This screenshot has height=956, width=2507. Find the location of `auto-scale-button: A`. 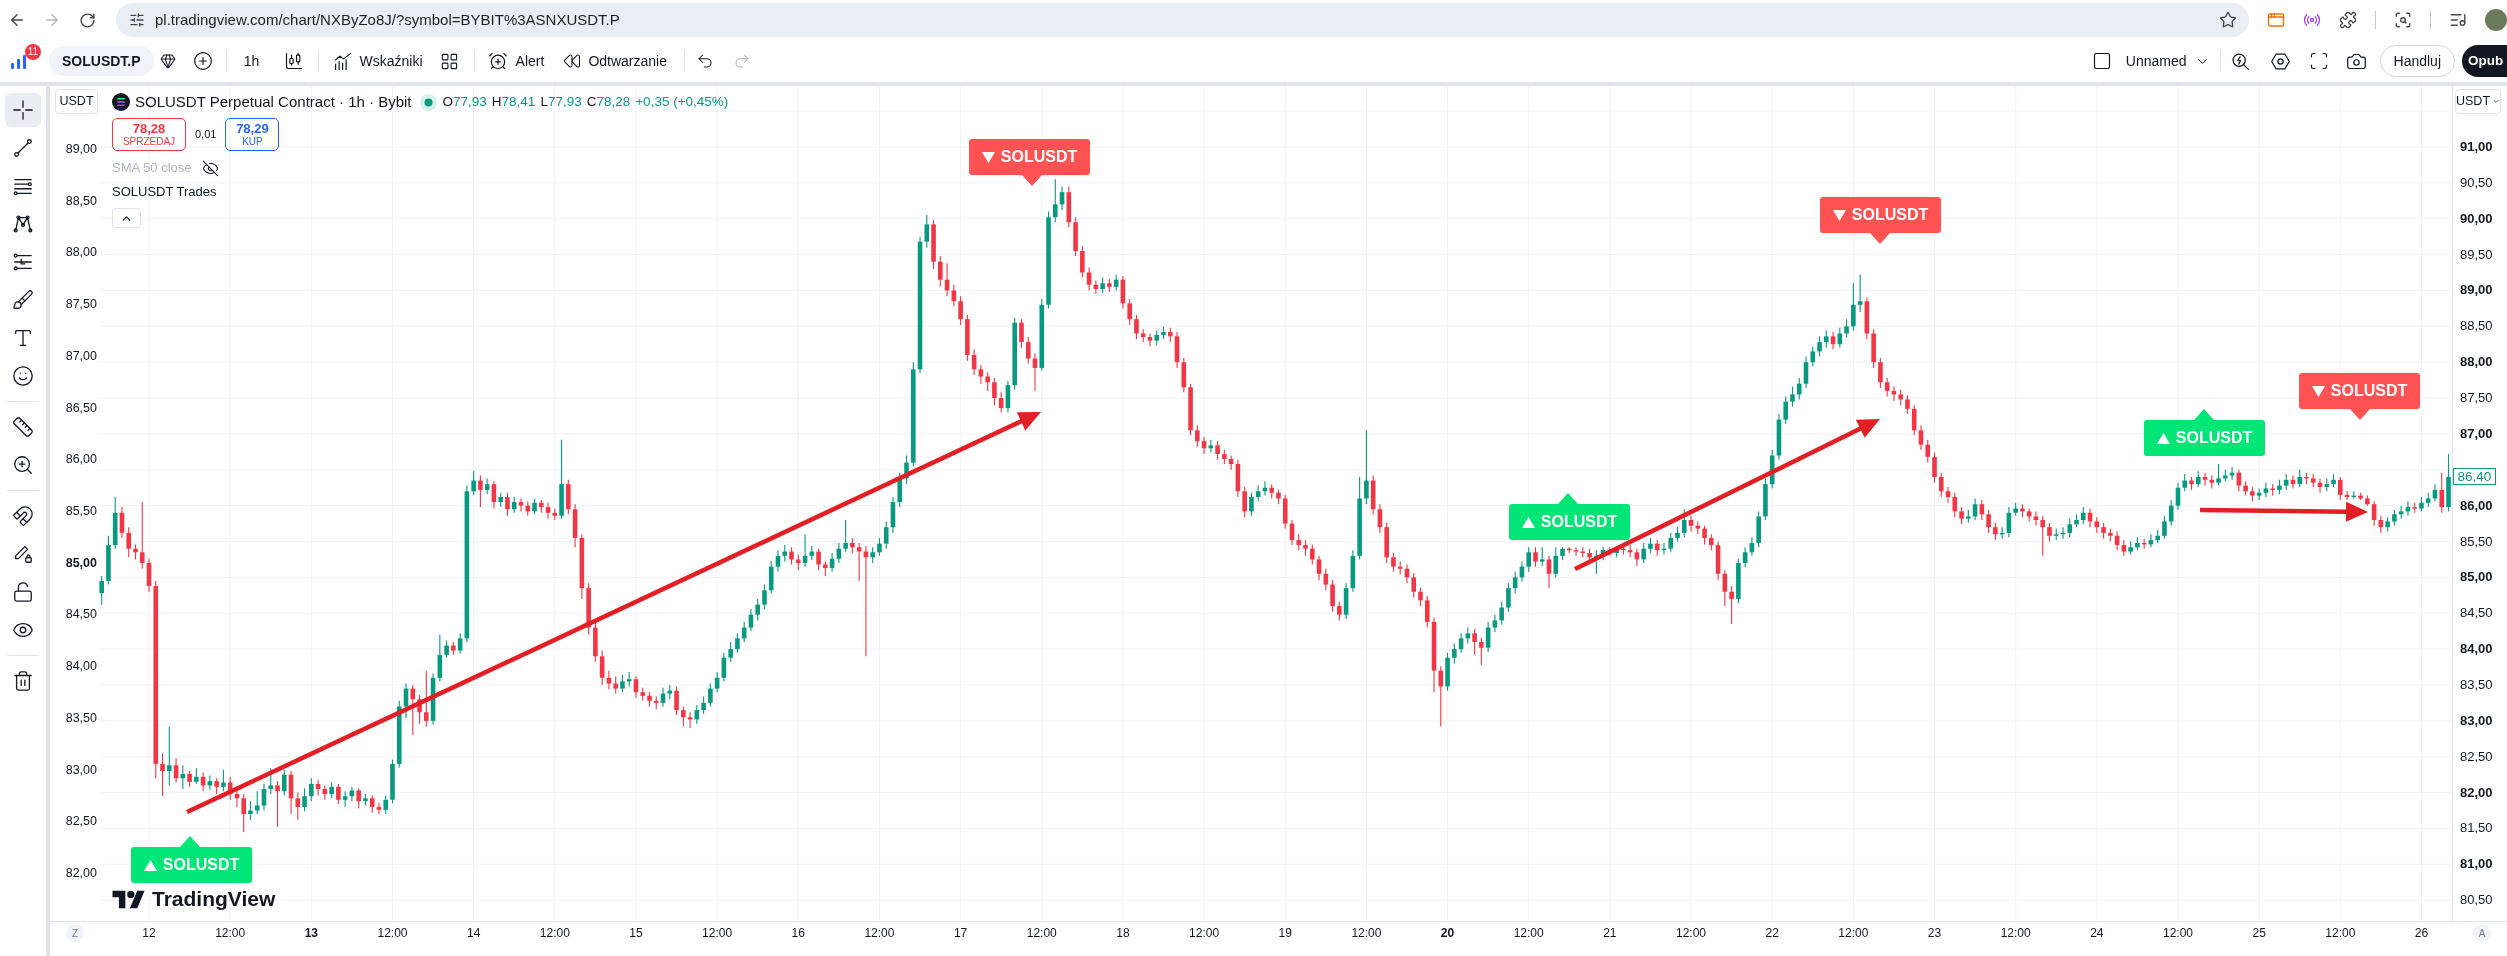

auto-scale-button: A is located at coordinates (2482, 933).